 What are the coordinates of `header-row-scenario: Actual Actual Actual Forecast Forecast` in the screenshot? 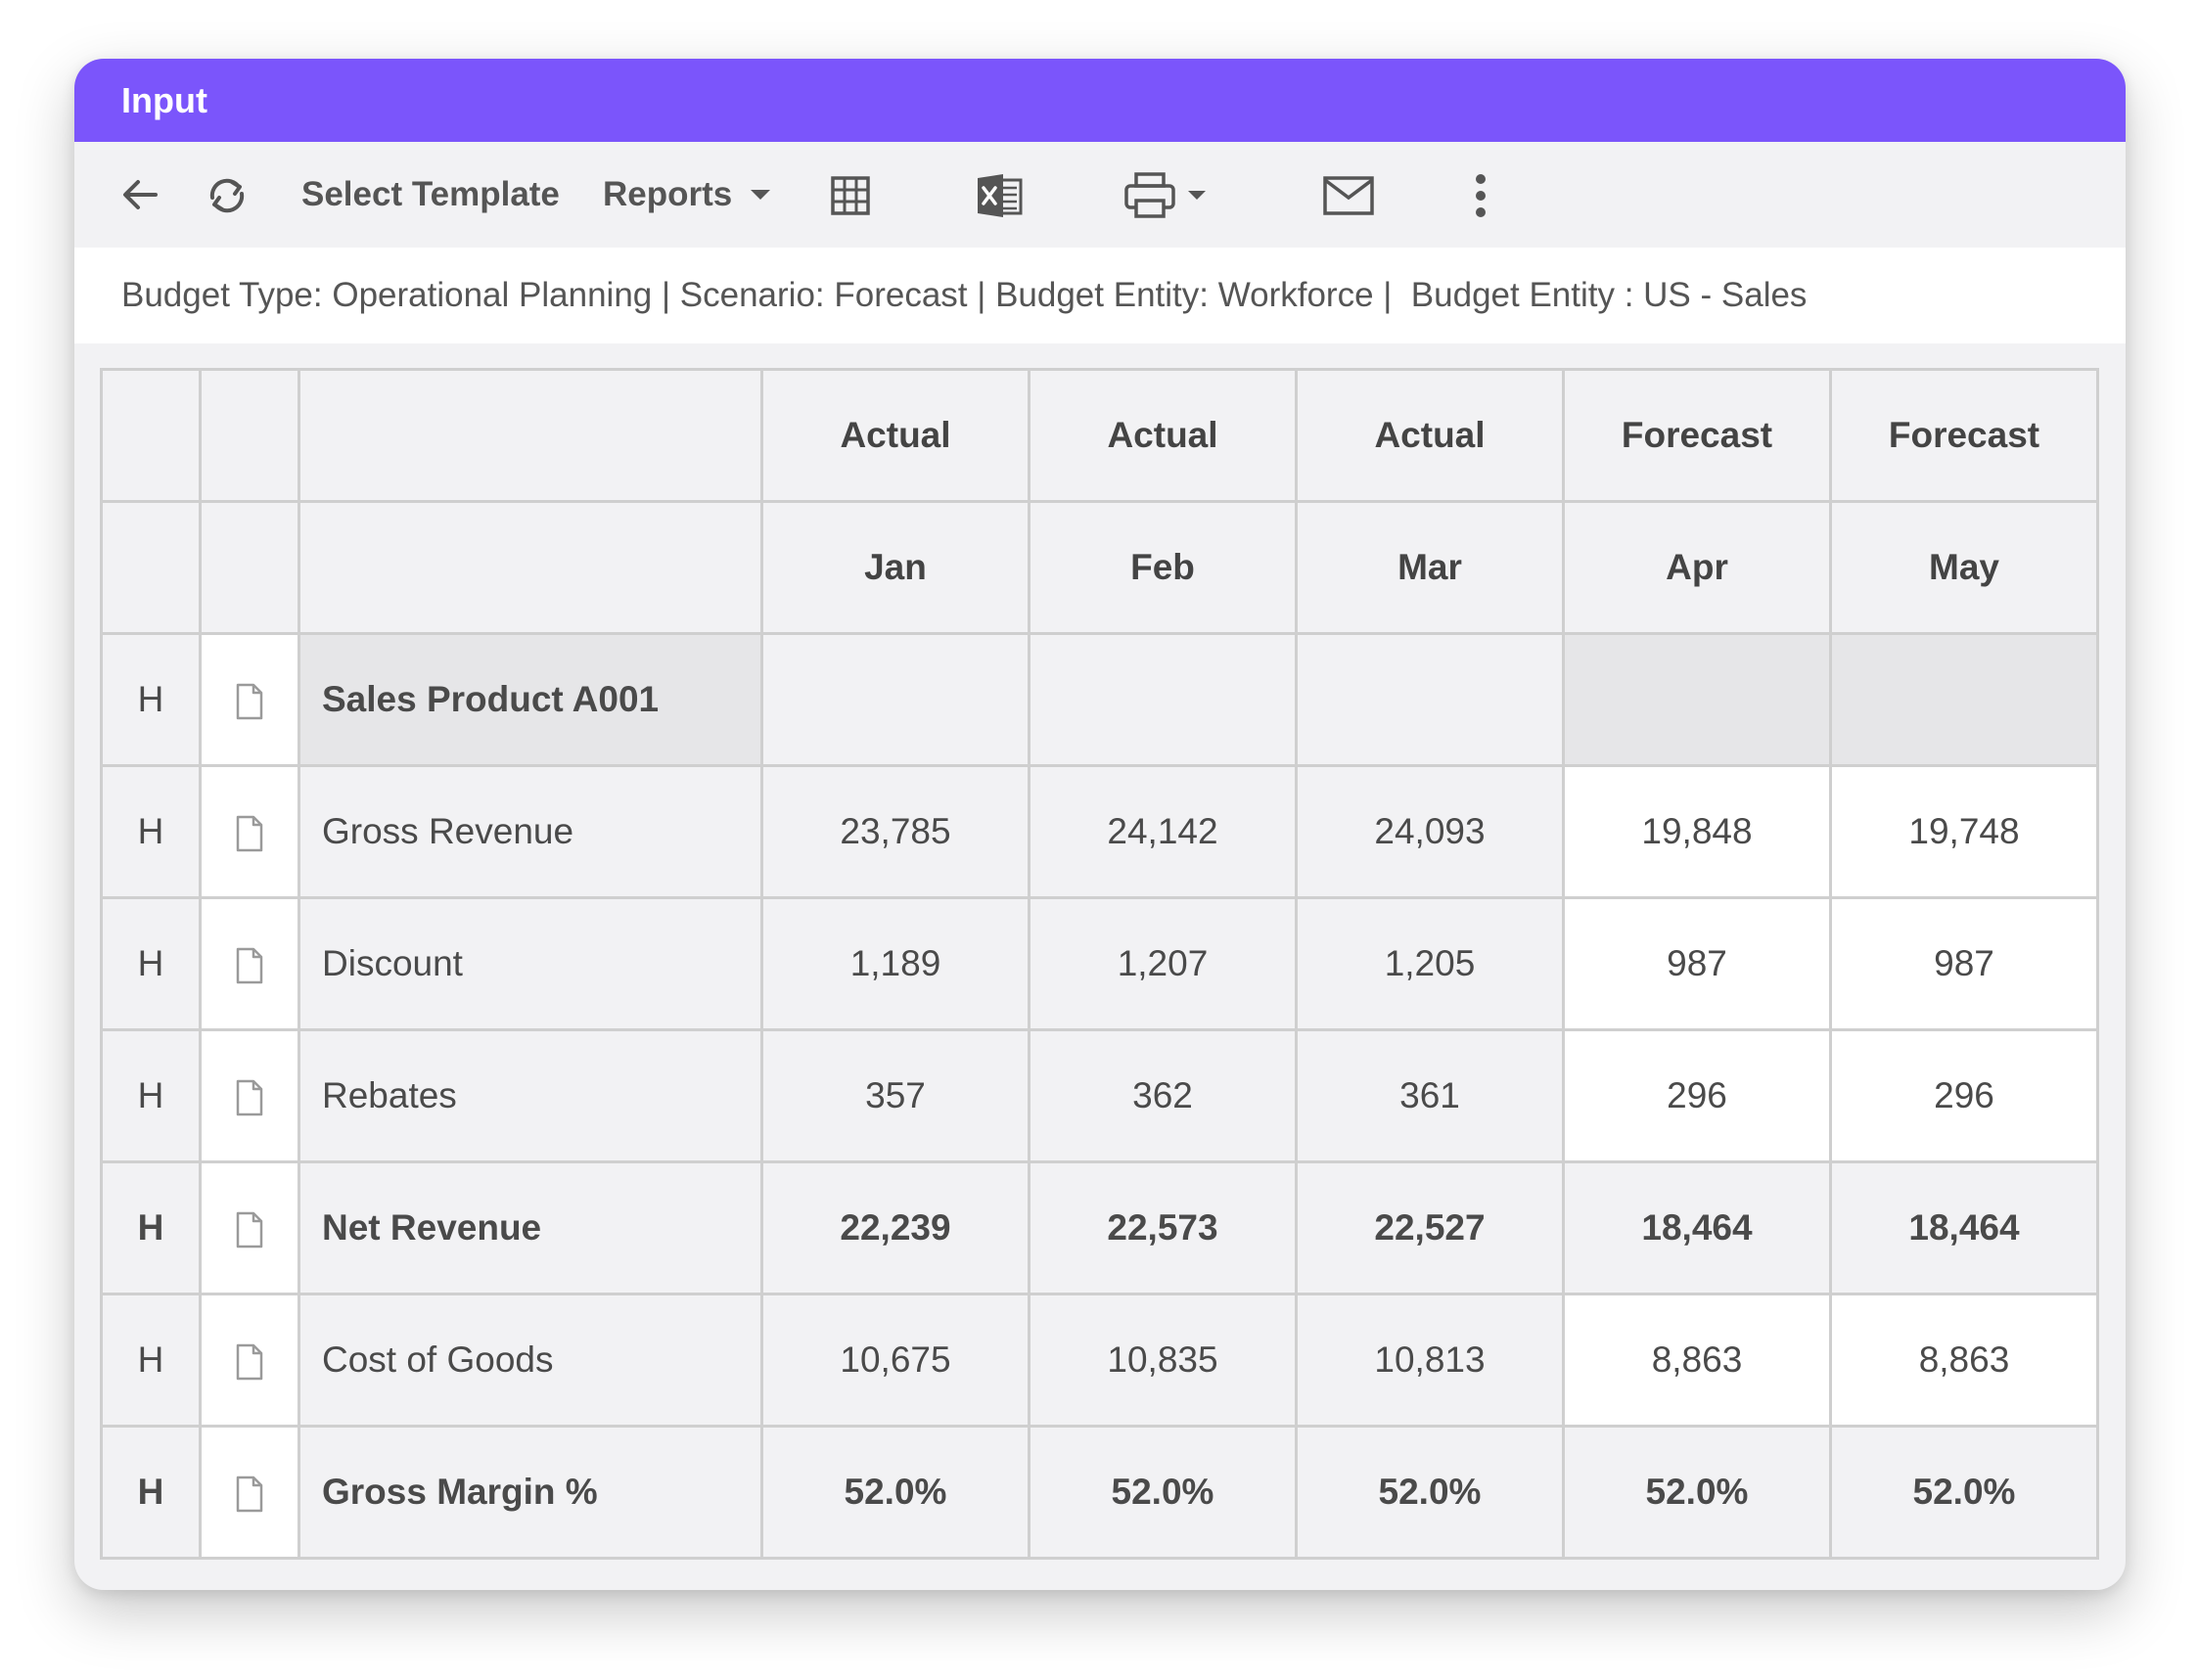 It's located at (1099, 435).